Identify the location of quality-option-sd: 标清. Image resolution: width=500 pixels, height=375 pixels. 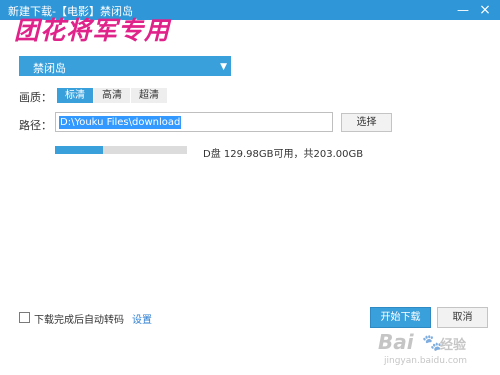
(75, 95).